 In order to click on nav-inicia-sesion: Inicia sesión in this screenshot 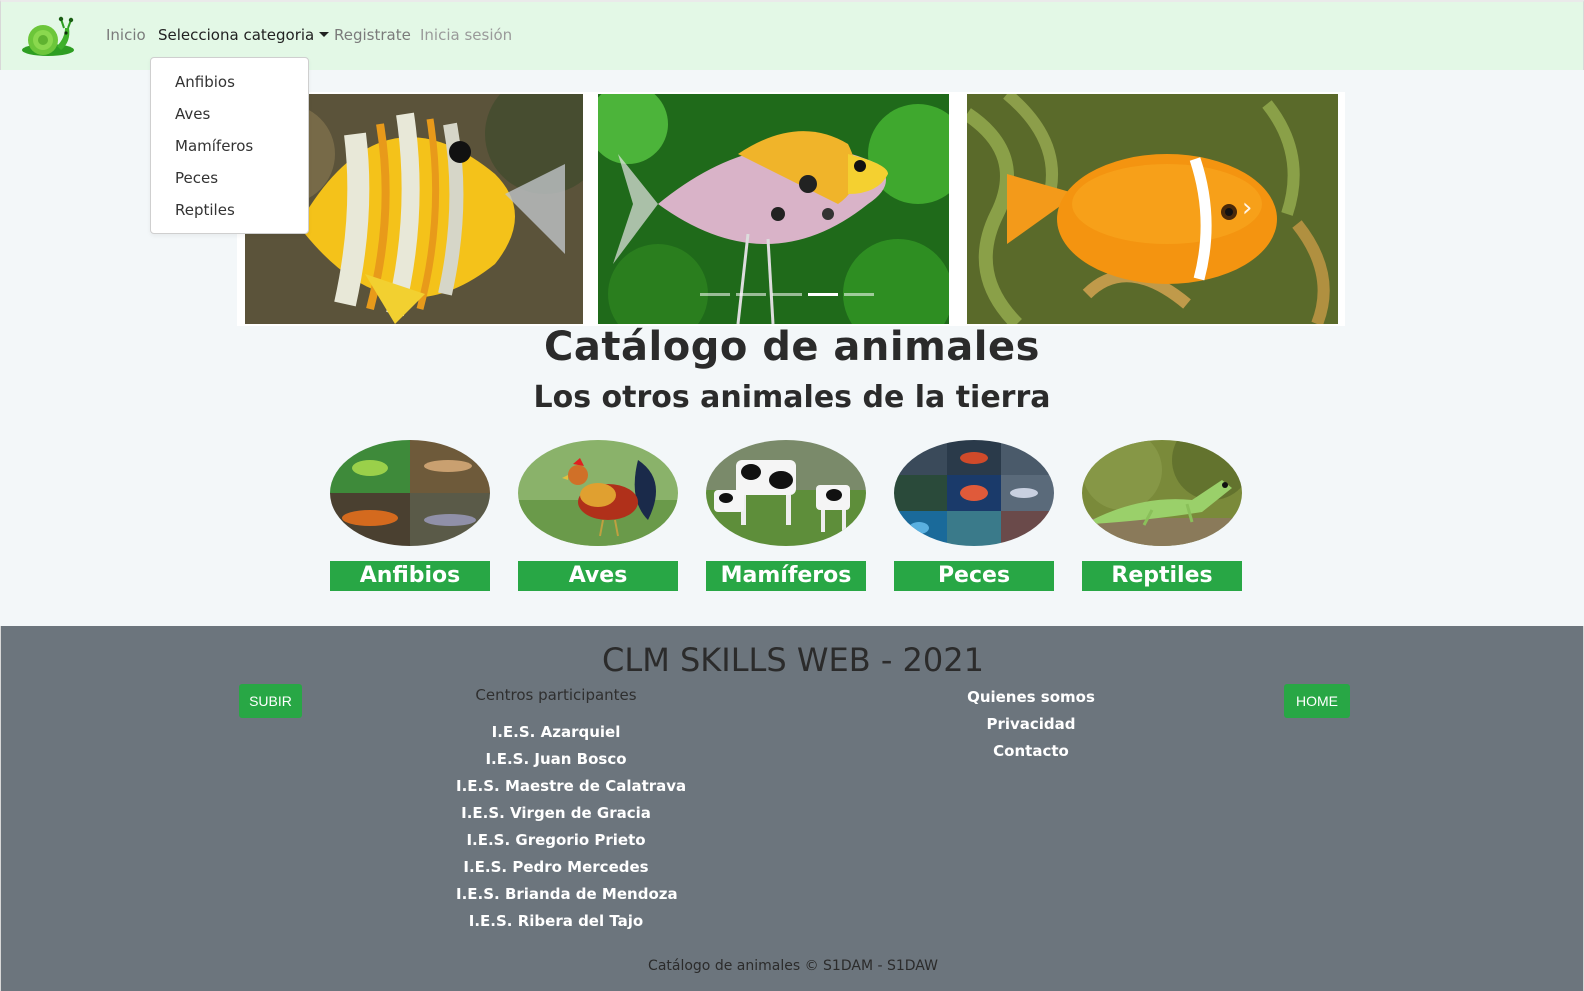, I will do `click(466, 35)`.